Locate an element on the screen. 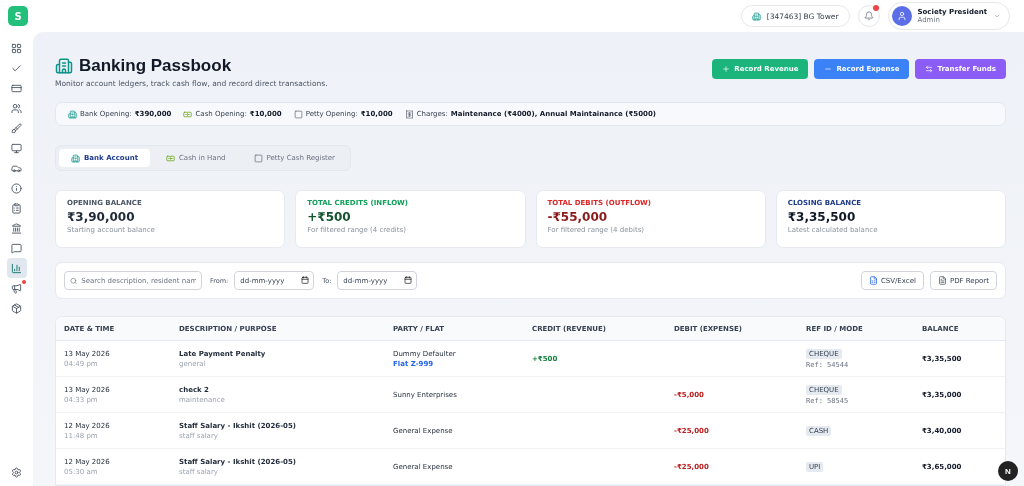 The width and height of the screenshot is (1024, 486). brush-icon is located at coordinates (16, 128).